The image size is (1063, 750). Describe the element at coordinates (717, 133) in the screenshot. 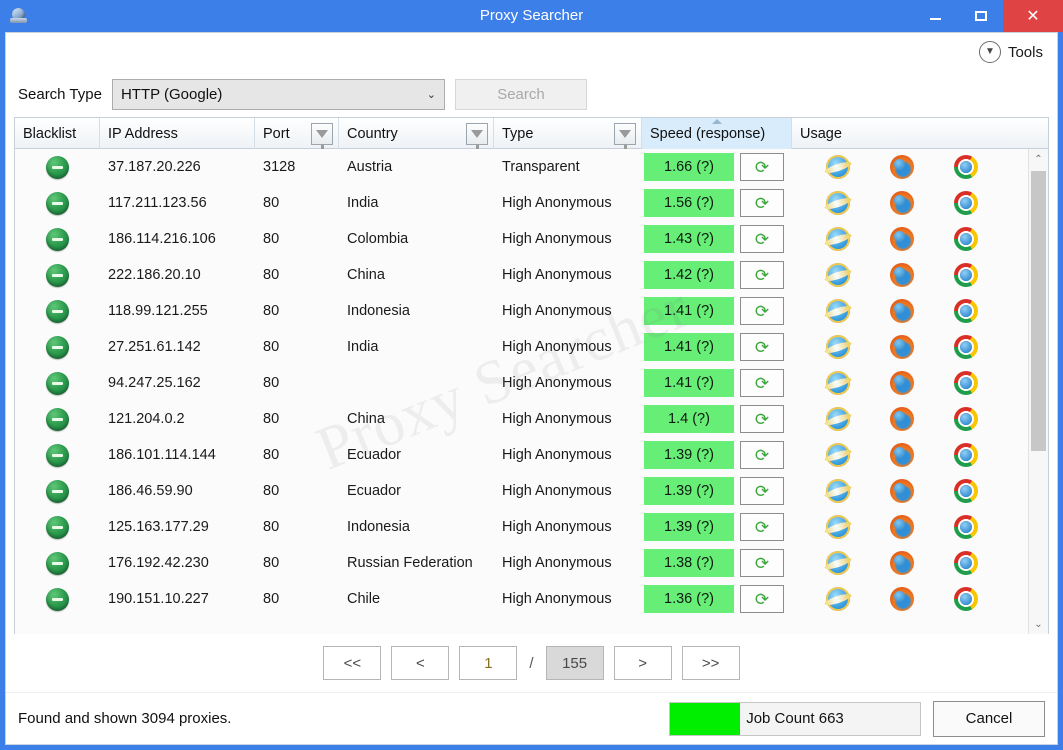

I see `column-header-speed: Speed (response)` at that location.